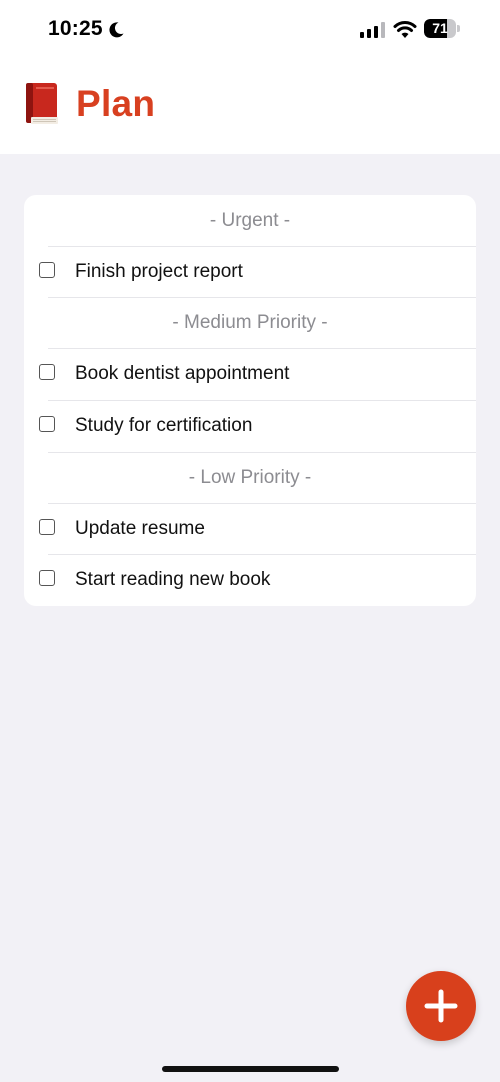  I want to click on section-header-medium-priority: - Medium Priority -, so click(250, 322).